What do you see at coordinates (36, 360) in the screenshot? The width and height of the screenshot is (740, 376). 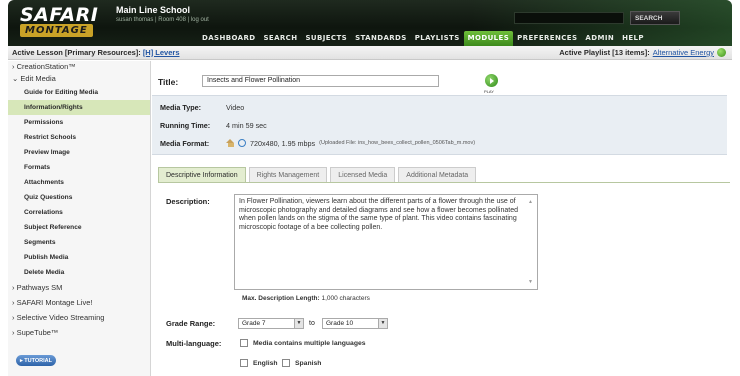 I see `tutorial-button: ▸ TUTORIAL` at bounding box center [36, 360].